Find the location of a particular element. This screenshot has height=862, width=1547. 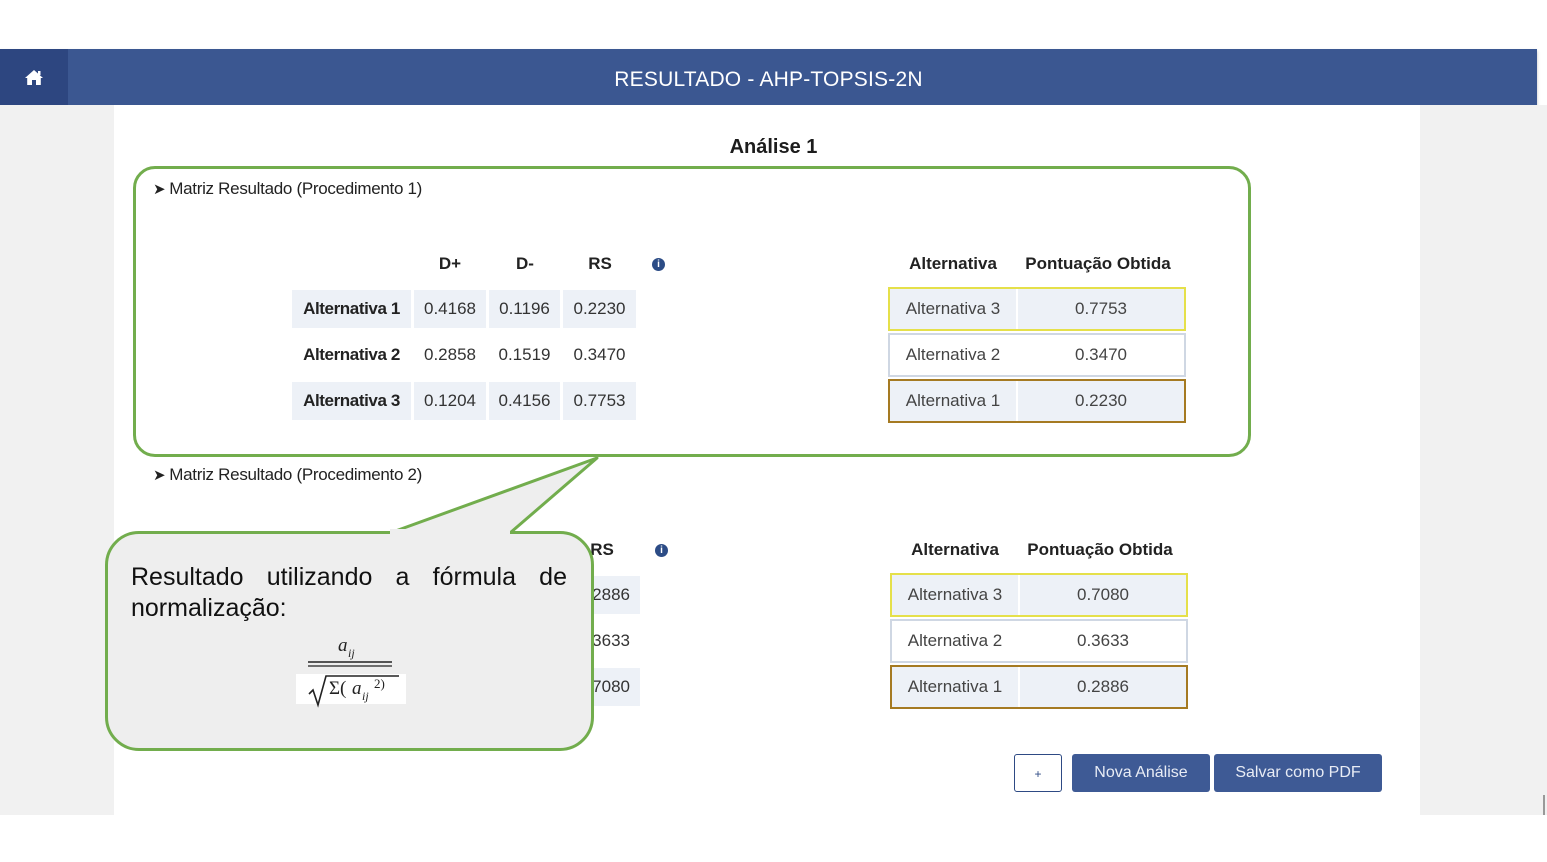

save-pdf-button: Salvar como PDF is located at coordinates (1298, 773).